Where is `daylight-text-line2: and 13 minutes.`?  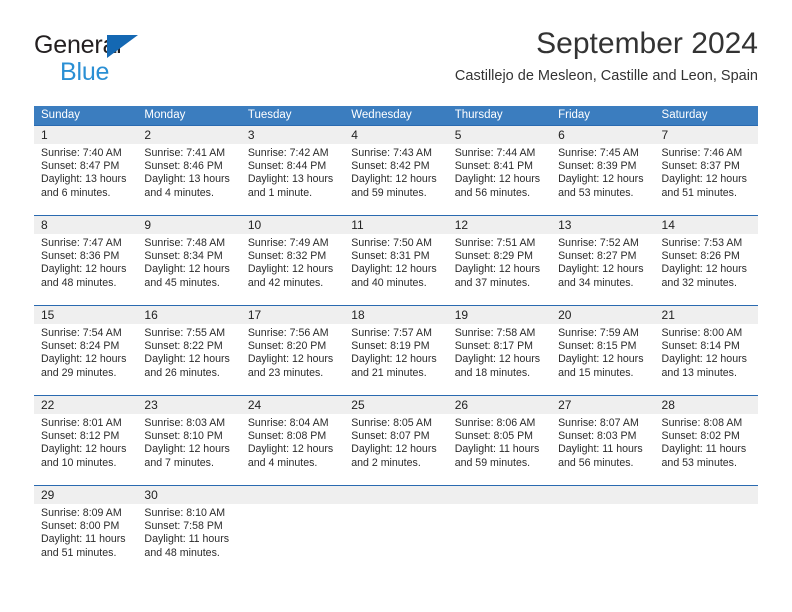 daylight-text-line2: and 13 minutes. is located at coordinates (699, 372).